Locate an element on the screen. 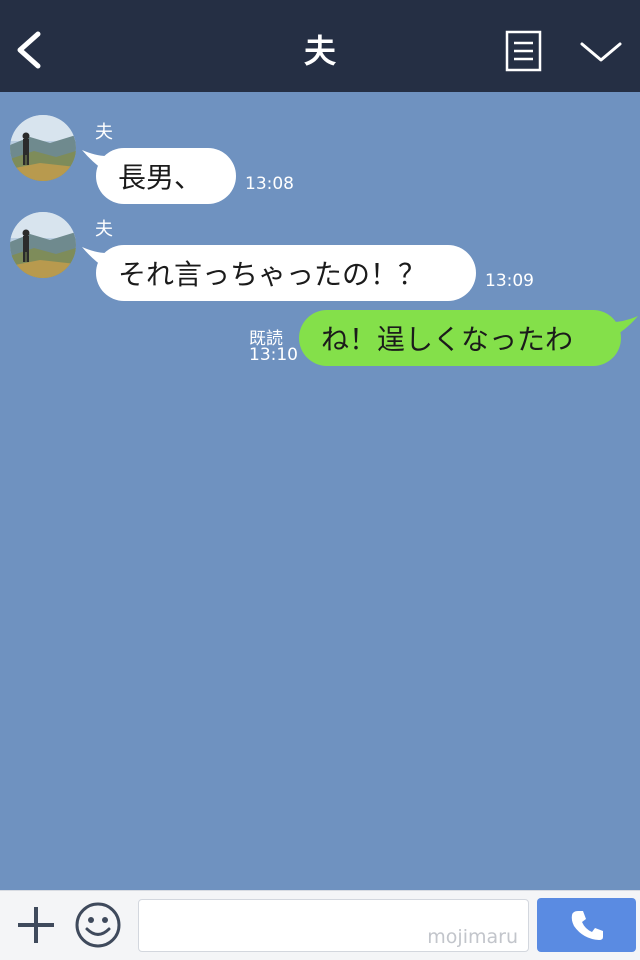  phone-icon is located at coordinates (587, 925).